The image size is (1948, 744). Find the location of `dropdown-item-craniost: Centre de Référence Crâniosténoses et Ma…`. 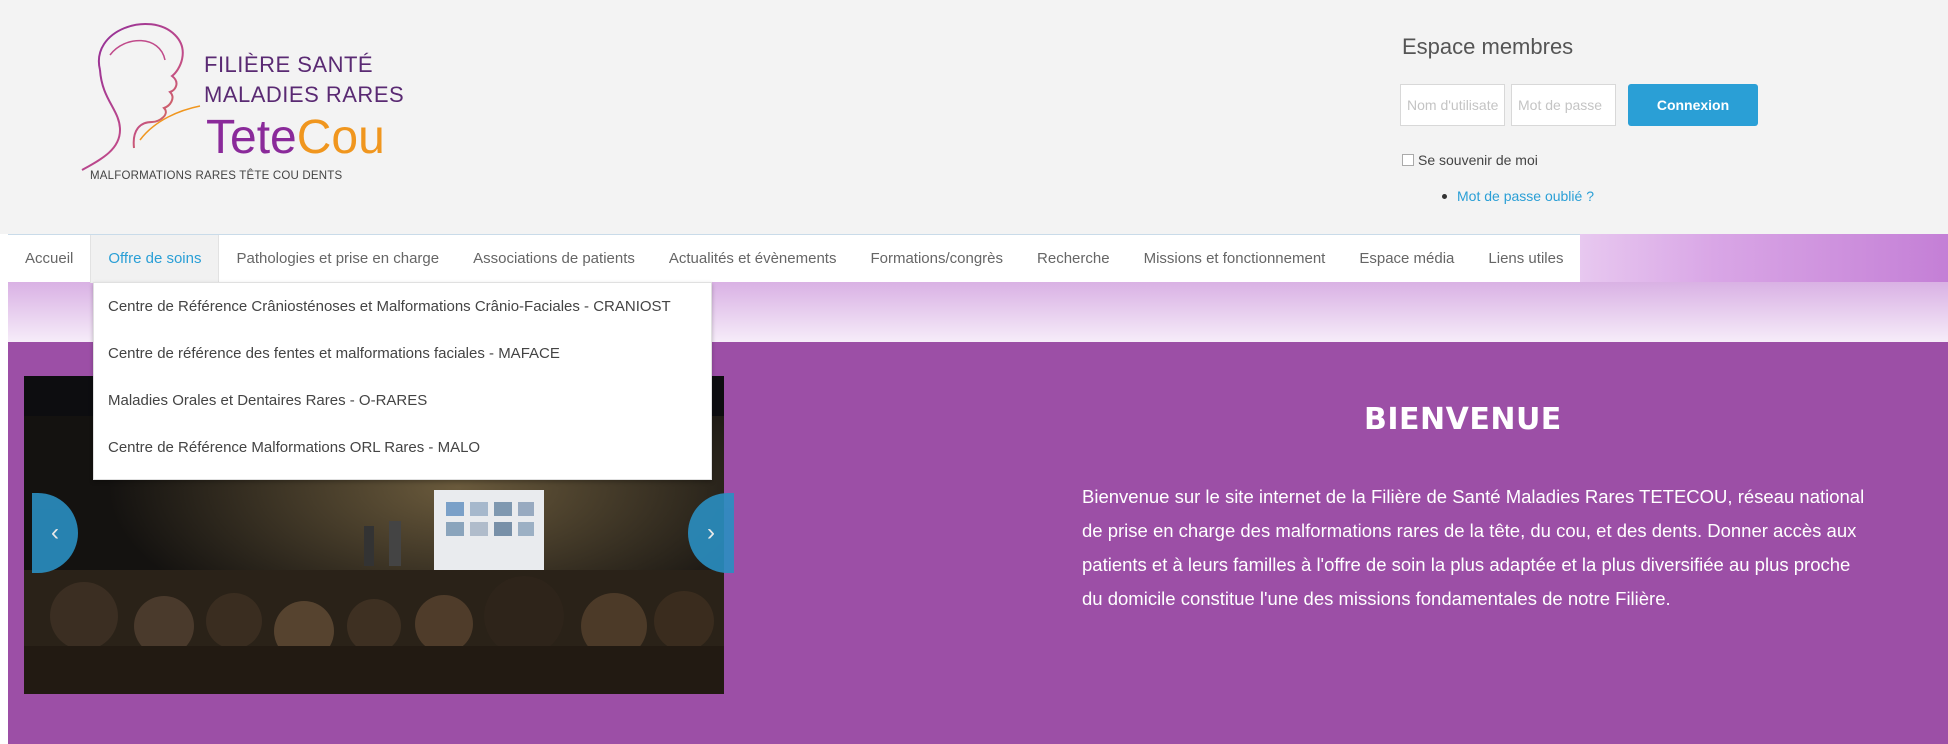

dropdown-item-craniost: Centre de Référence Crâniosténoses et Ma… is located at coordinates (402, 306).